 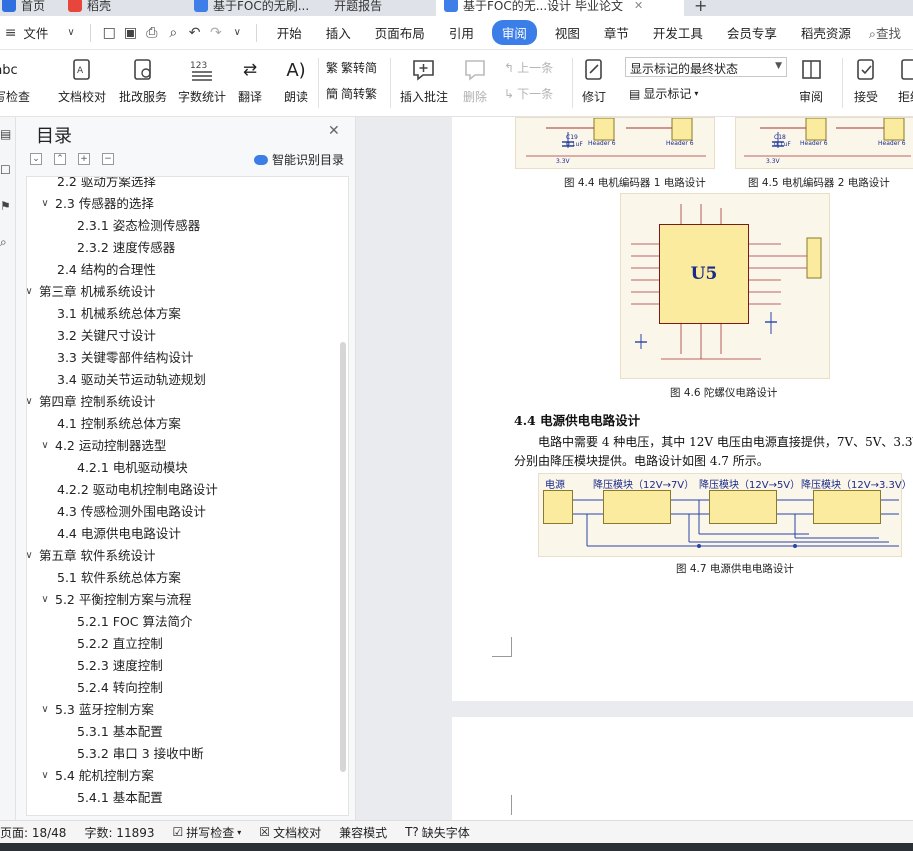 I want to click on toc-item: ∨ 2.3 传感器的选择, so click(x=96, y=204).